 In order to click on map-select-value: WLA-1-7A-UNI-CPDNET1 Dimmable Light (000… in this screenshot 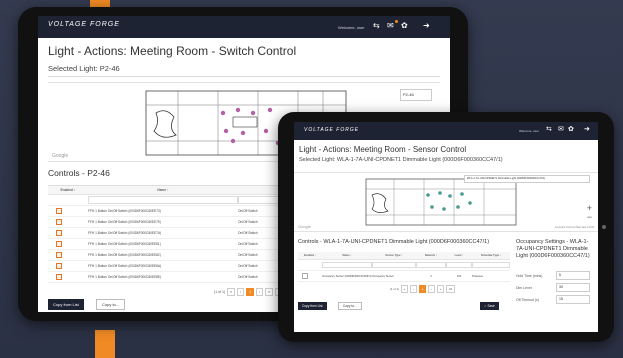, I will do `click(506, 178)`.